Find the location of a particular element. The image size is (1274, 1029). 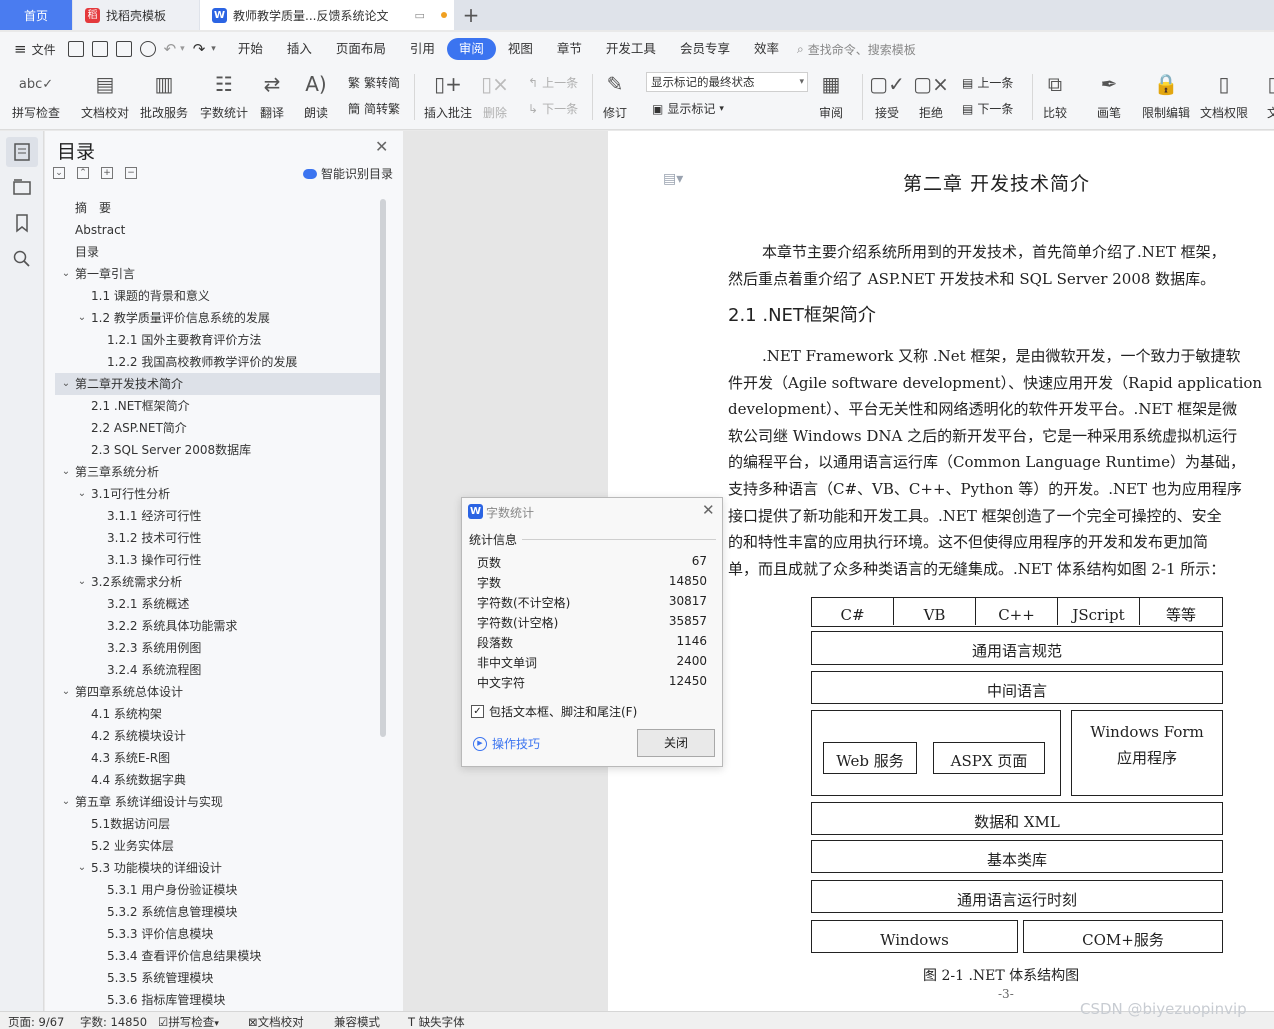

toc-item: Abstract is located at coordinates (218, 230).